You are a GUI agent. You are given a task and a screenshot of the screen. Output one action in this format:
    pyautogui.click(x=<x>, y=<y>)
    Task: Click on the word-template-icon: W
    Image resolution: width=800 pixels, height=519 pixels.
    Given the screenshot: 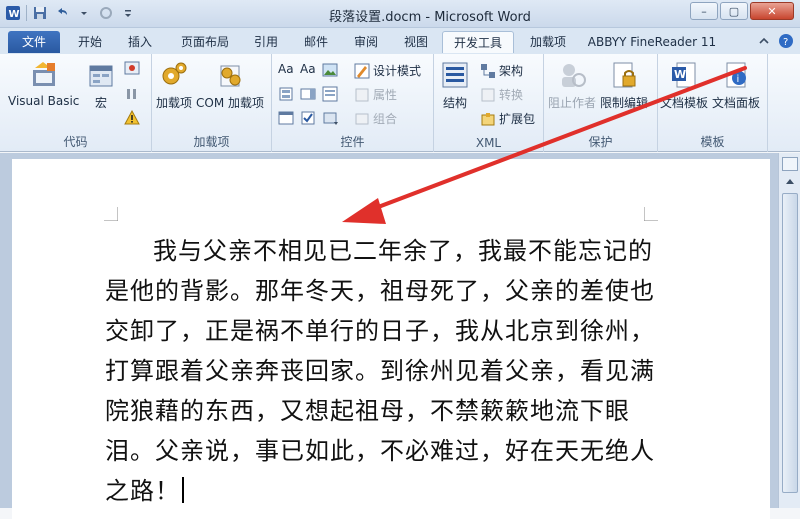 What is the action you would take?
    pyautogui.click(x=684, y=75)
    